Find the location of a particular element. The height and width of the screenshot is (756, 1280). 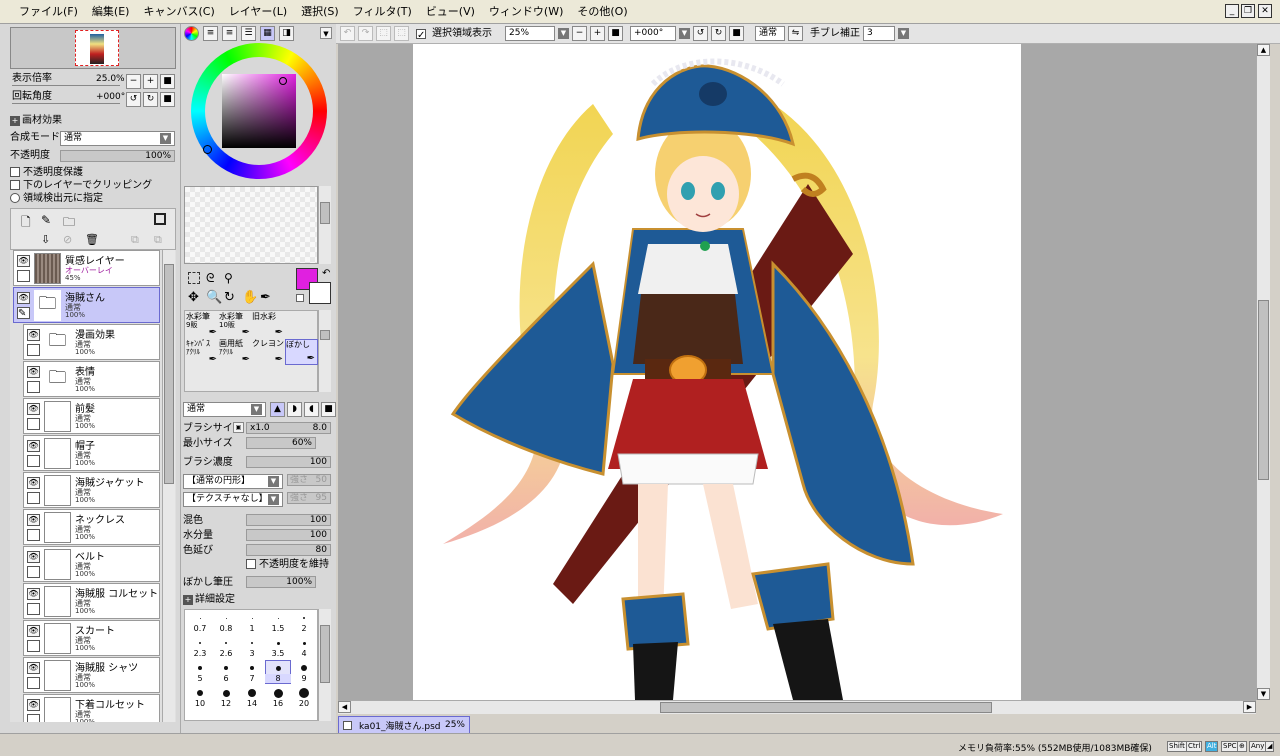

scroll-up-icon: ▲ is located at coordinates (1263, 50).